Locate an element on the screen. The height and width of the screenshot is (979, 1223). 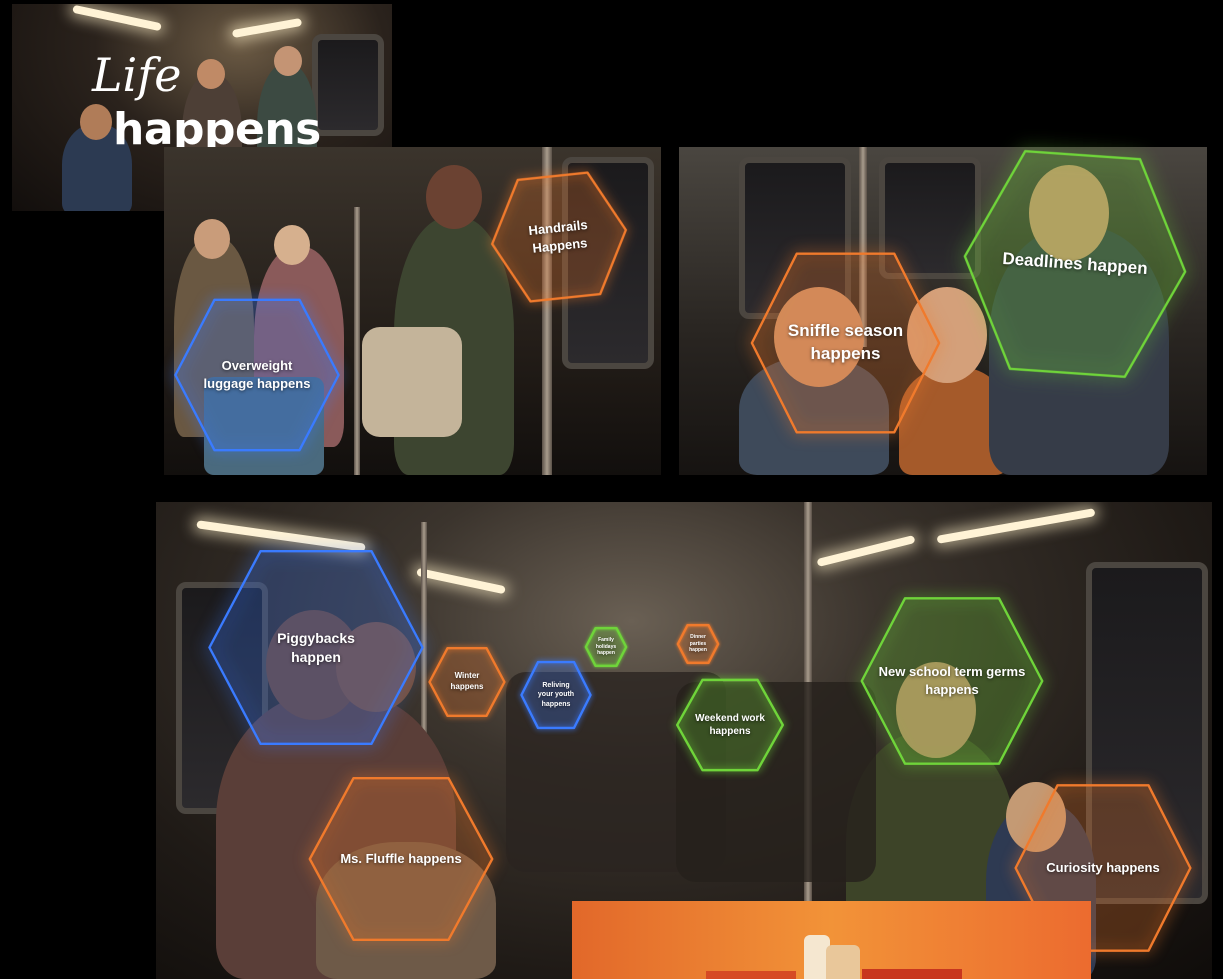
hexagon-callout-family-holidays-happen: Family holidays happen is located at coordinates (606, 647).